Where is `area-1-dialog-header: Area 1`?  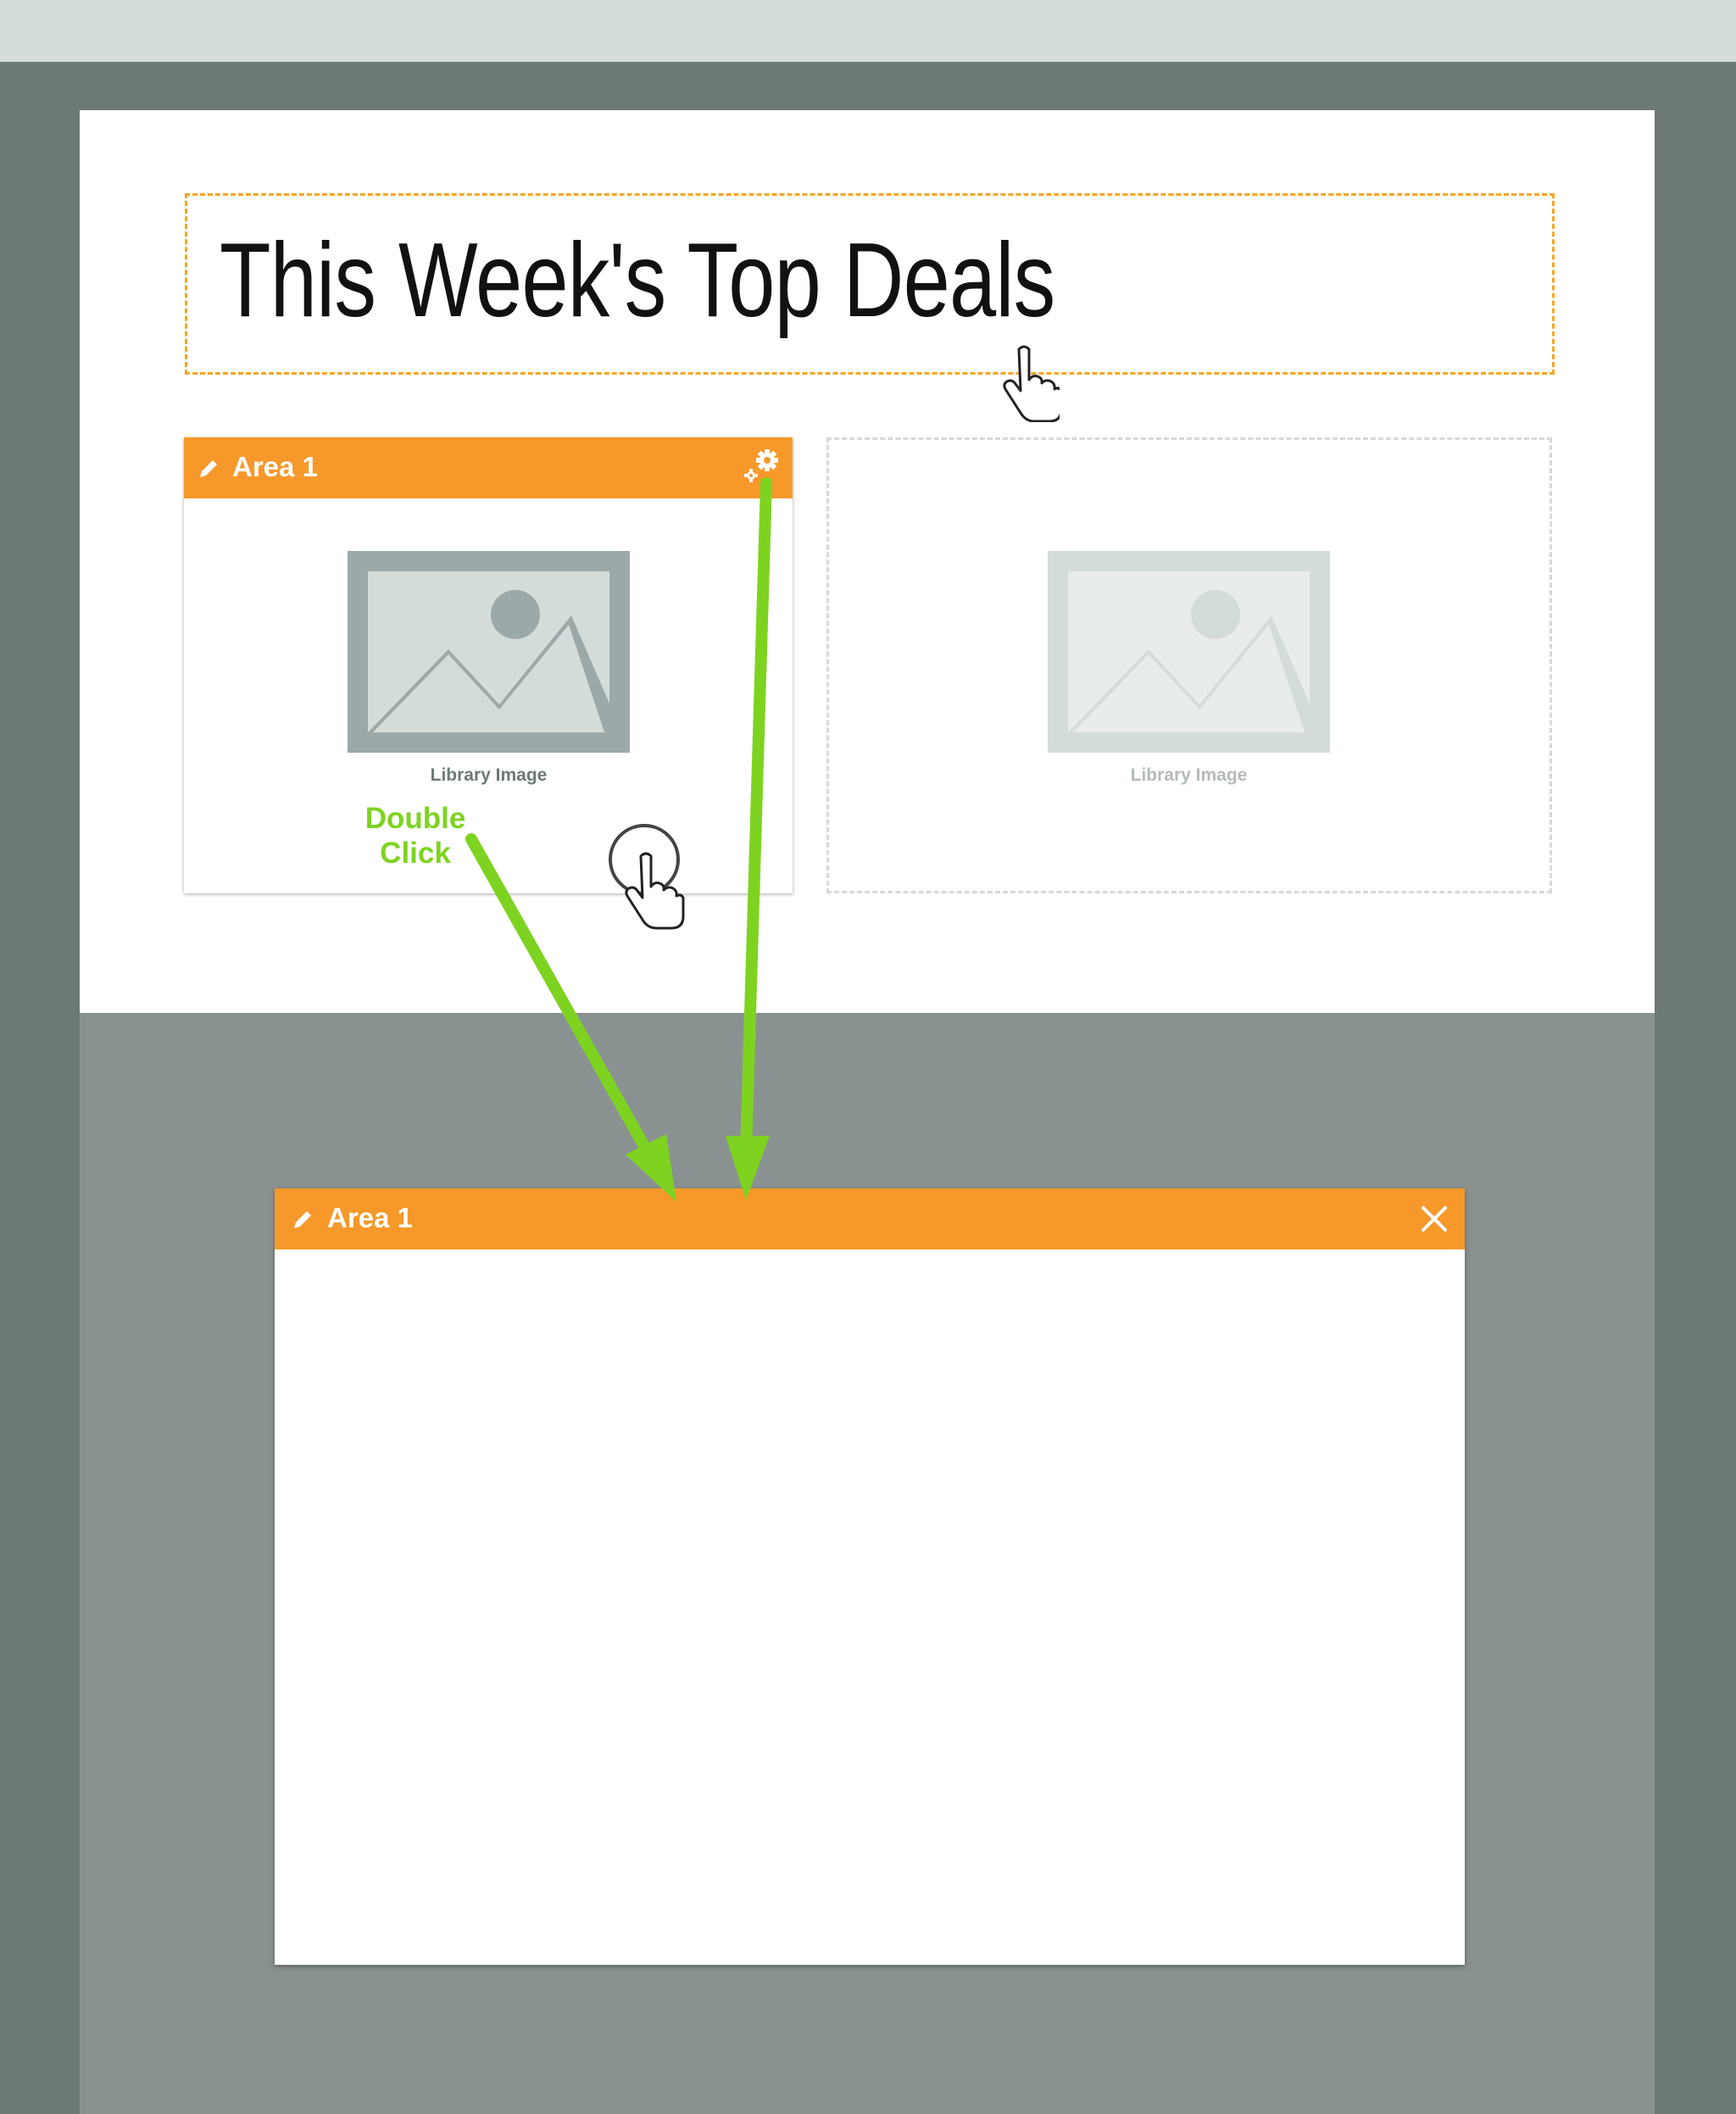
area-1-dialog-header: Area 1 is located at coordinates (870, 1218).